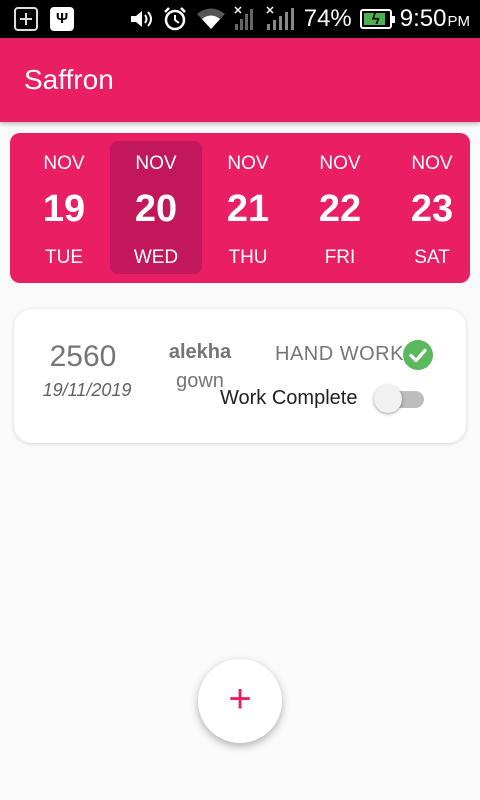  I want to click on clock: 9:50PM, so click(435, 19).